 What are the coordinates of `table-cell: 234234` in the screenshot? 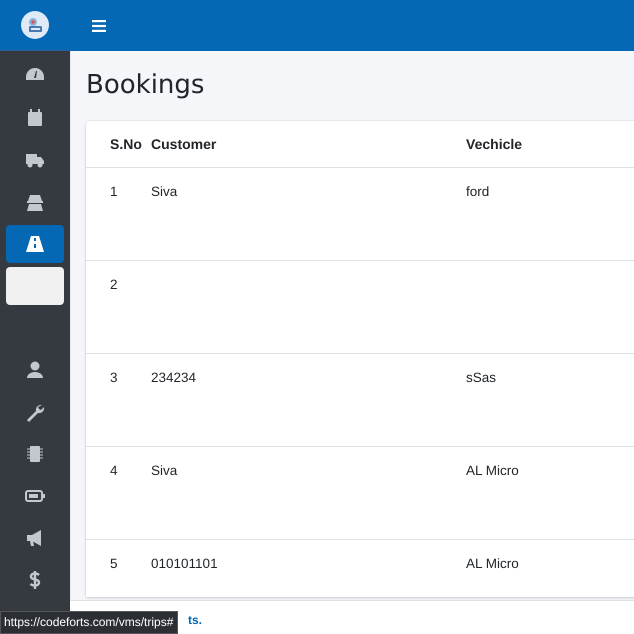 It's located at (173, 377).